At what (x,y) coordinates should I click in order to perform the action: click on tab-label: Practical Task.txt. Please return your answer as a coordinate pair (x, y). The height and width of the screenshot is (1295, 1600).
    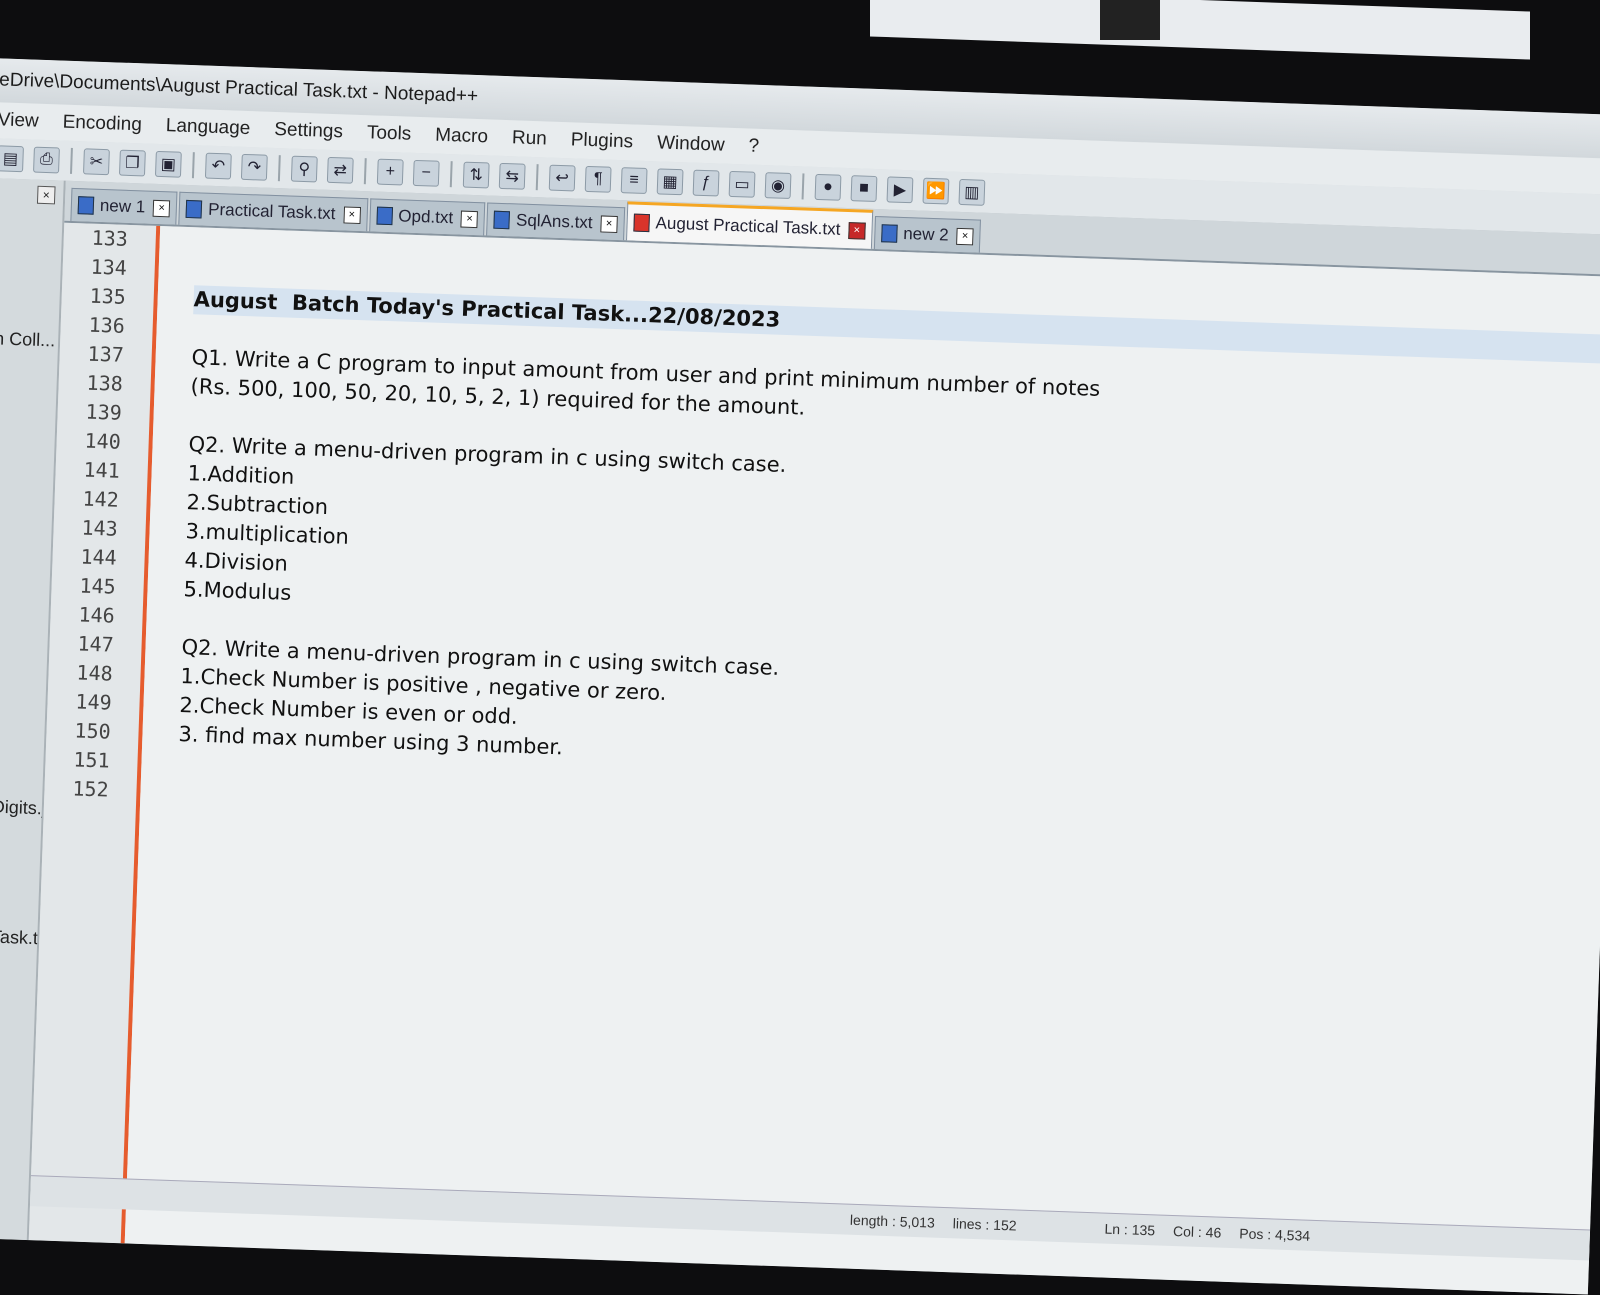
    Looking at the image, I should click on (271, 211).